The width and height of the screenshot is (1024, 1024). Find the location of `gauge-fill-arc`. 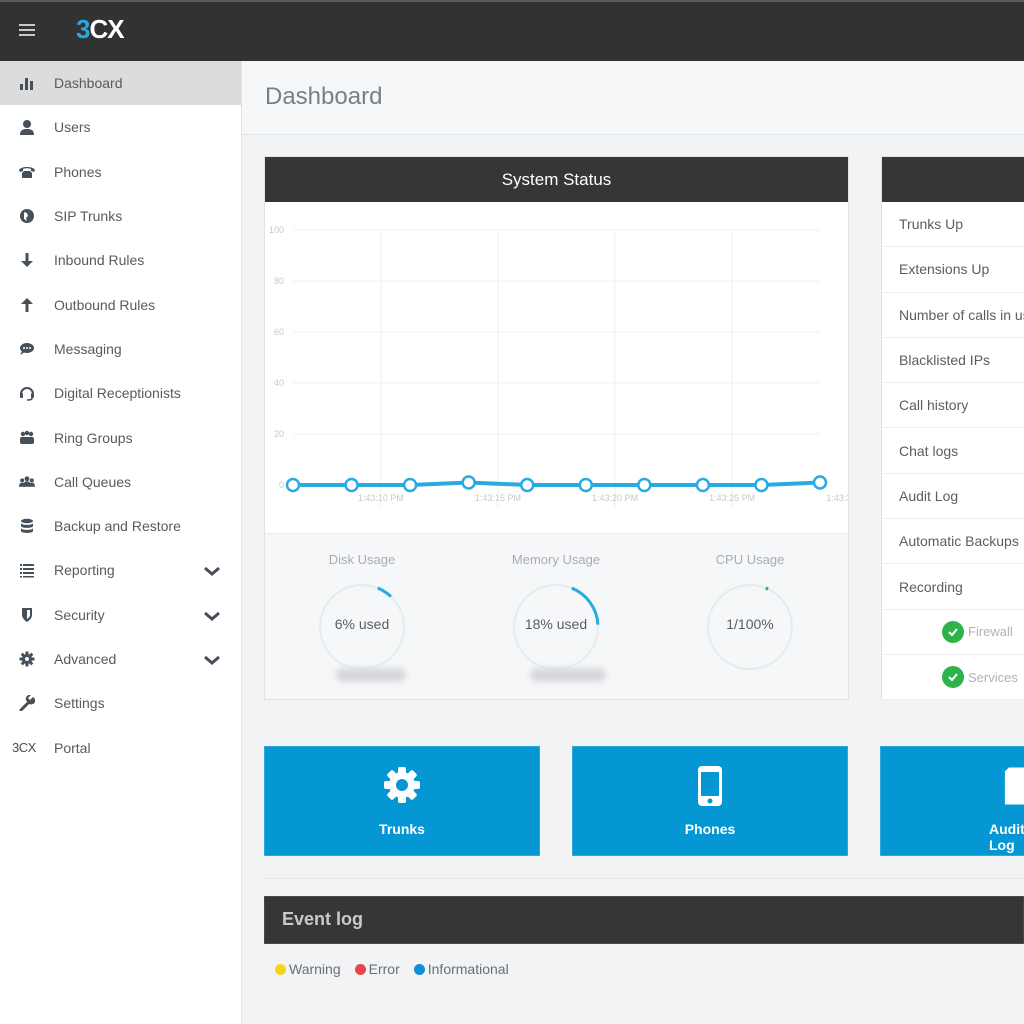

gauge-fill-arc is located at coordinates (767, 588).